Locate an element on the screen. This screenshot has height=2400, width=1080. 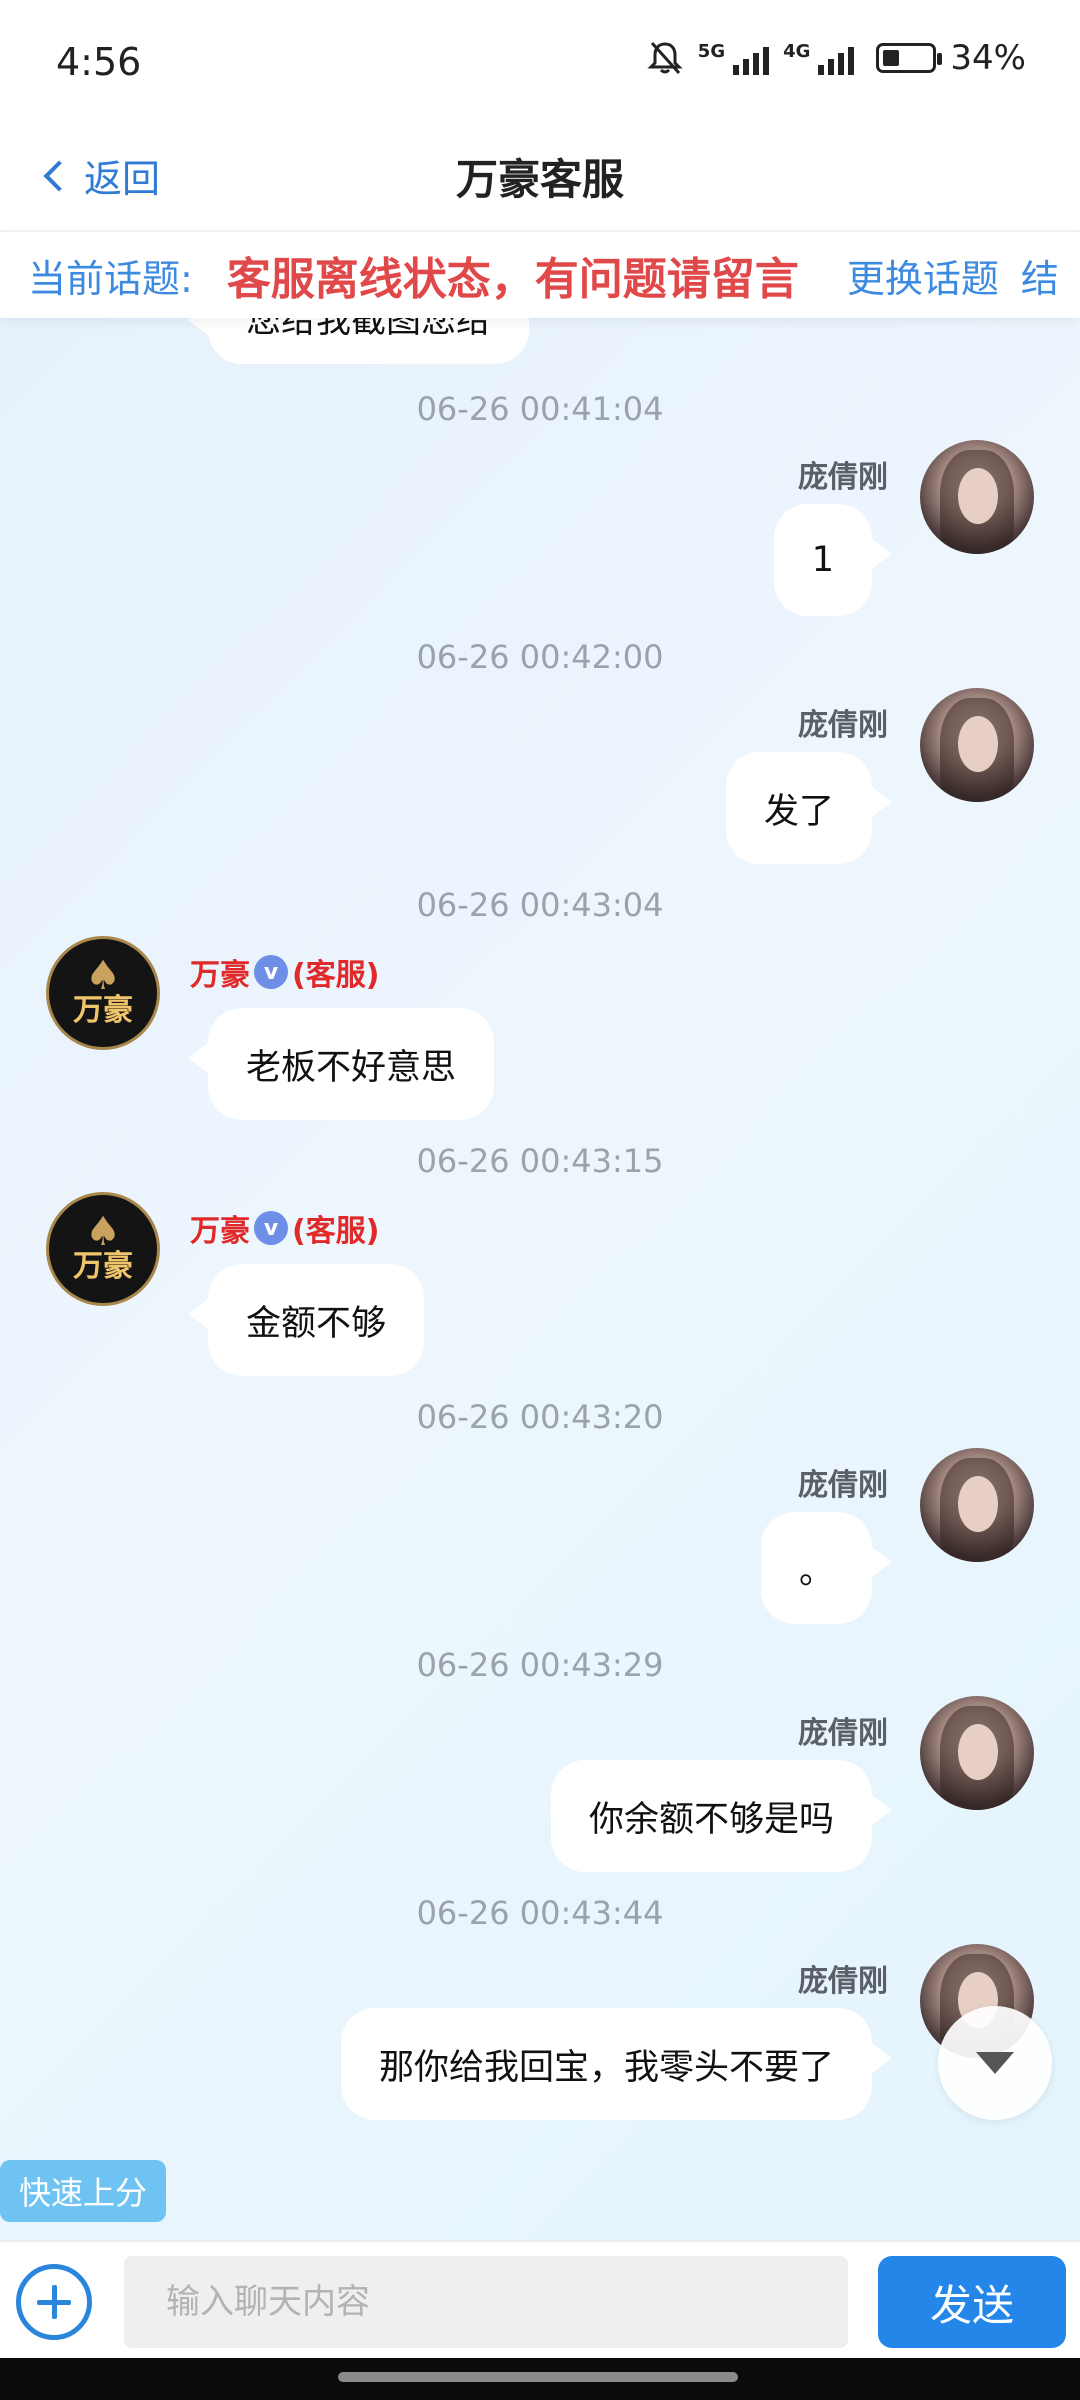
topic-label: 当前话题: is located at coordinates (110, 278).